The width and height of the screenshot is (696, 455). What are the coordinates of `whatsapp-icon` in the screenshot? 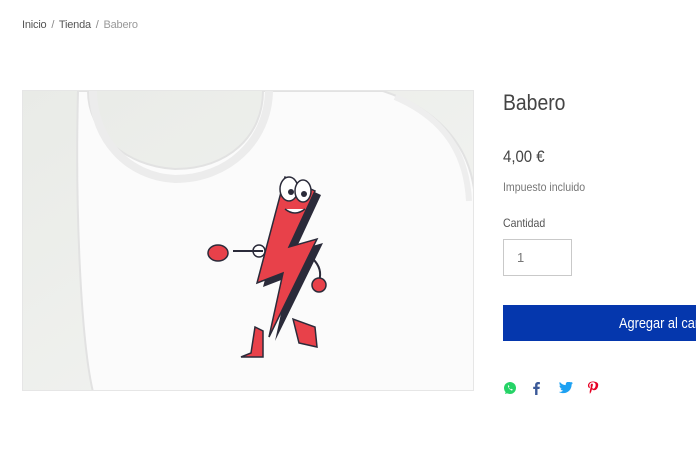 It's located at (517, 388).